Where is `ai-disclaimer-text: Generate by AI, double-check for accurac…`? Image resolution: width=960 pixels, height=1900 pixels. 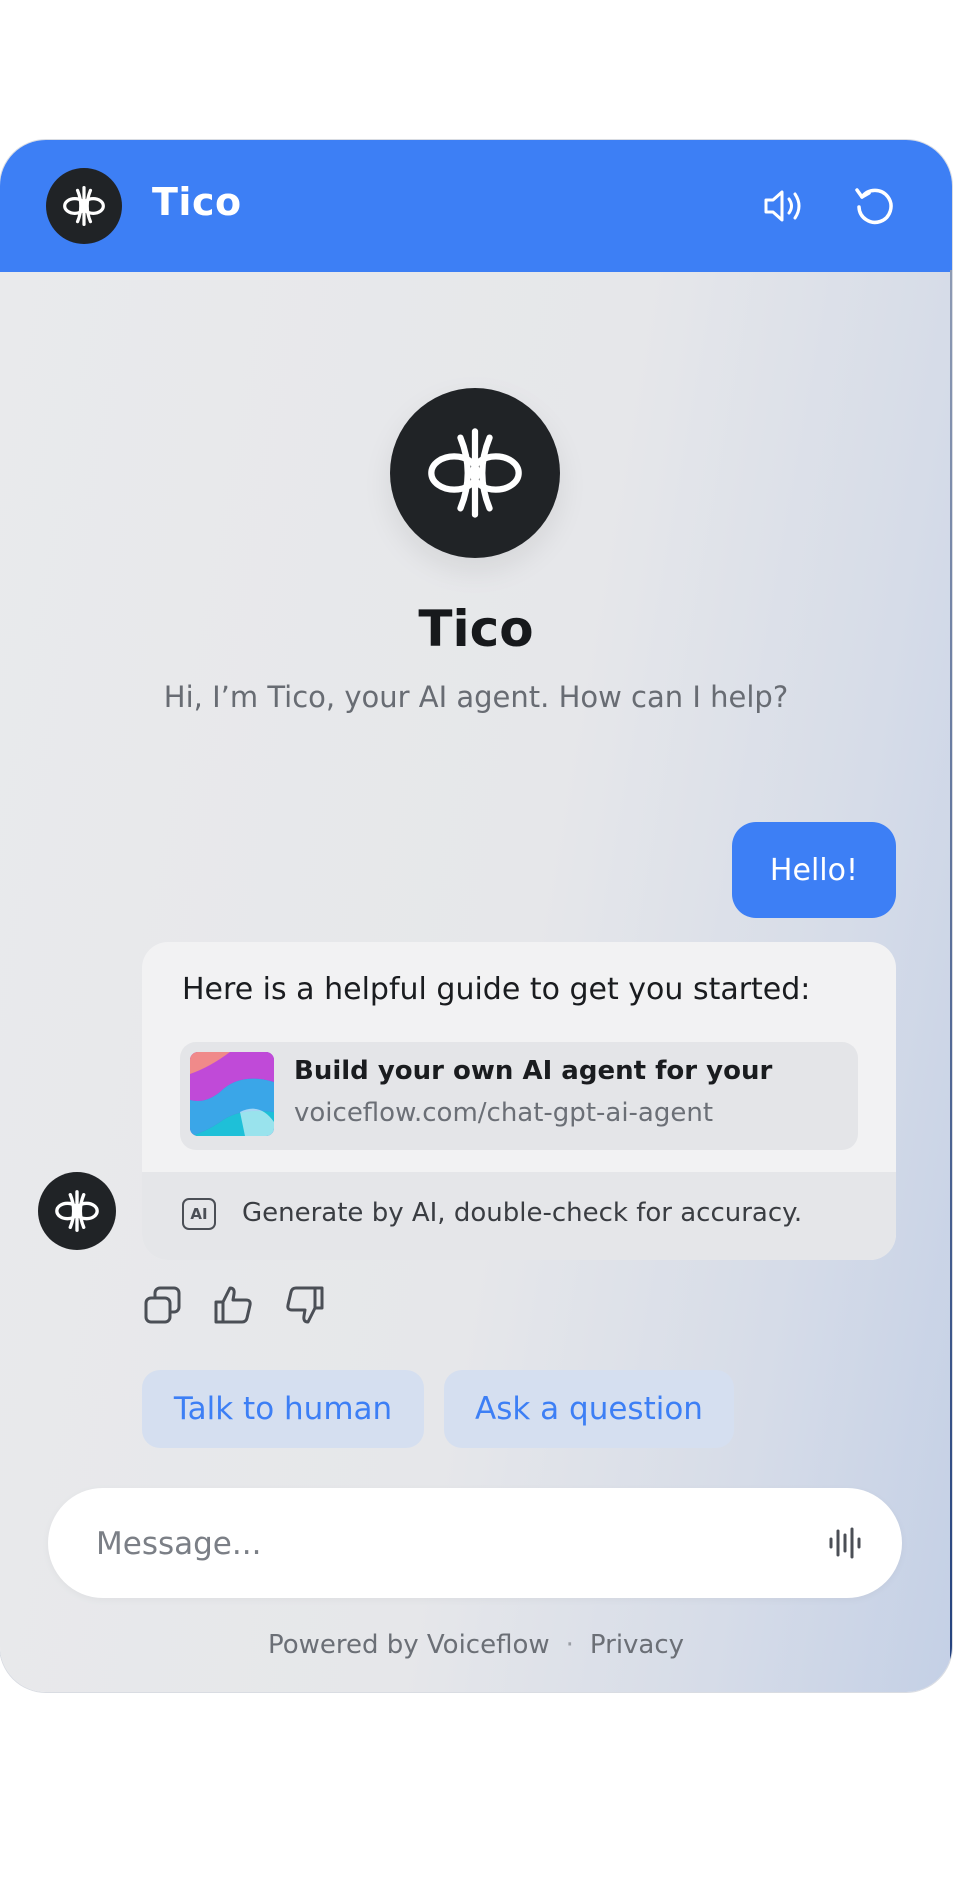
ai-disclaimer-text: Generate by AI, double-check for accurac… is located at coordinates (522, 1213).